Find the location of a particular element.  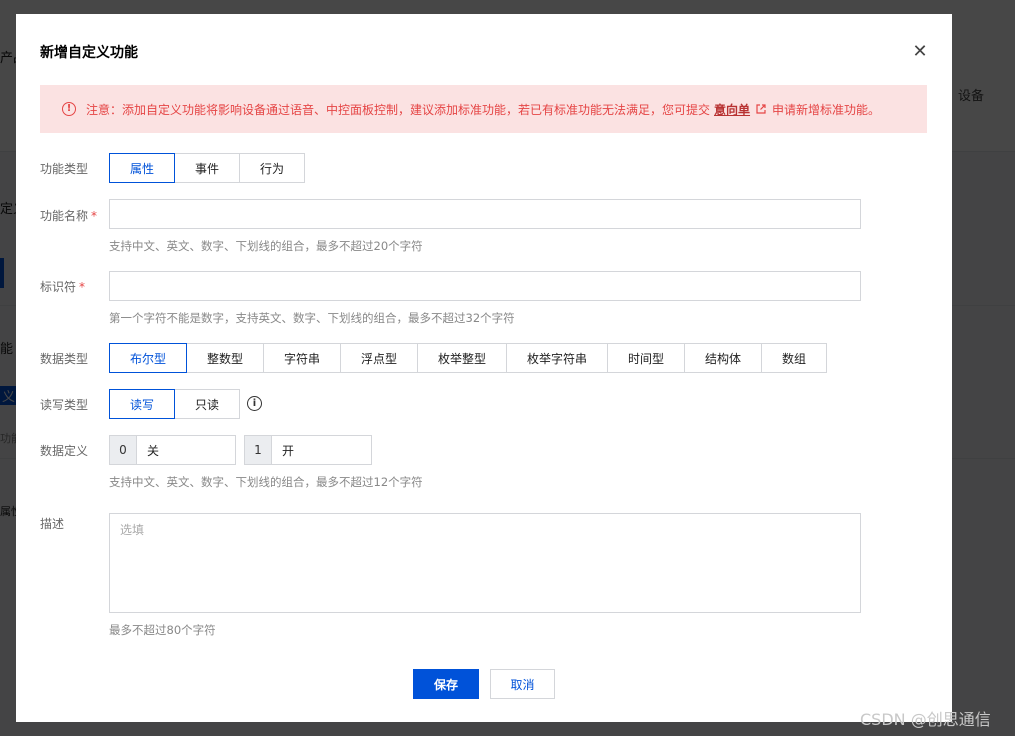

enum-value-input: 关 is located at coordinates (186, 450).